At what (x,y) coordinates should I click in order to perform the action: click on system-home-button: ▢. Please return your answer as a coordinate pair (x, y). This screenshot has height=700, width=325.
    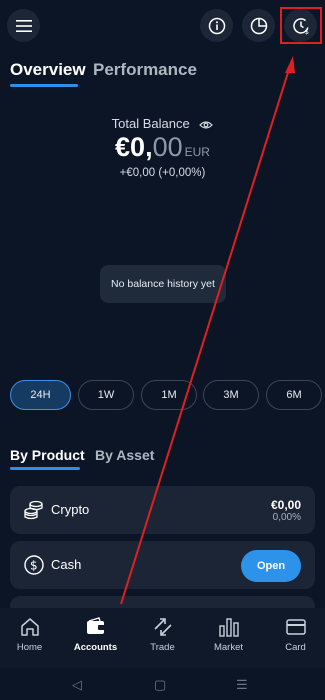
    Looking at the image, I should click on (160, 685).